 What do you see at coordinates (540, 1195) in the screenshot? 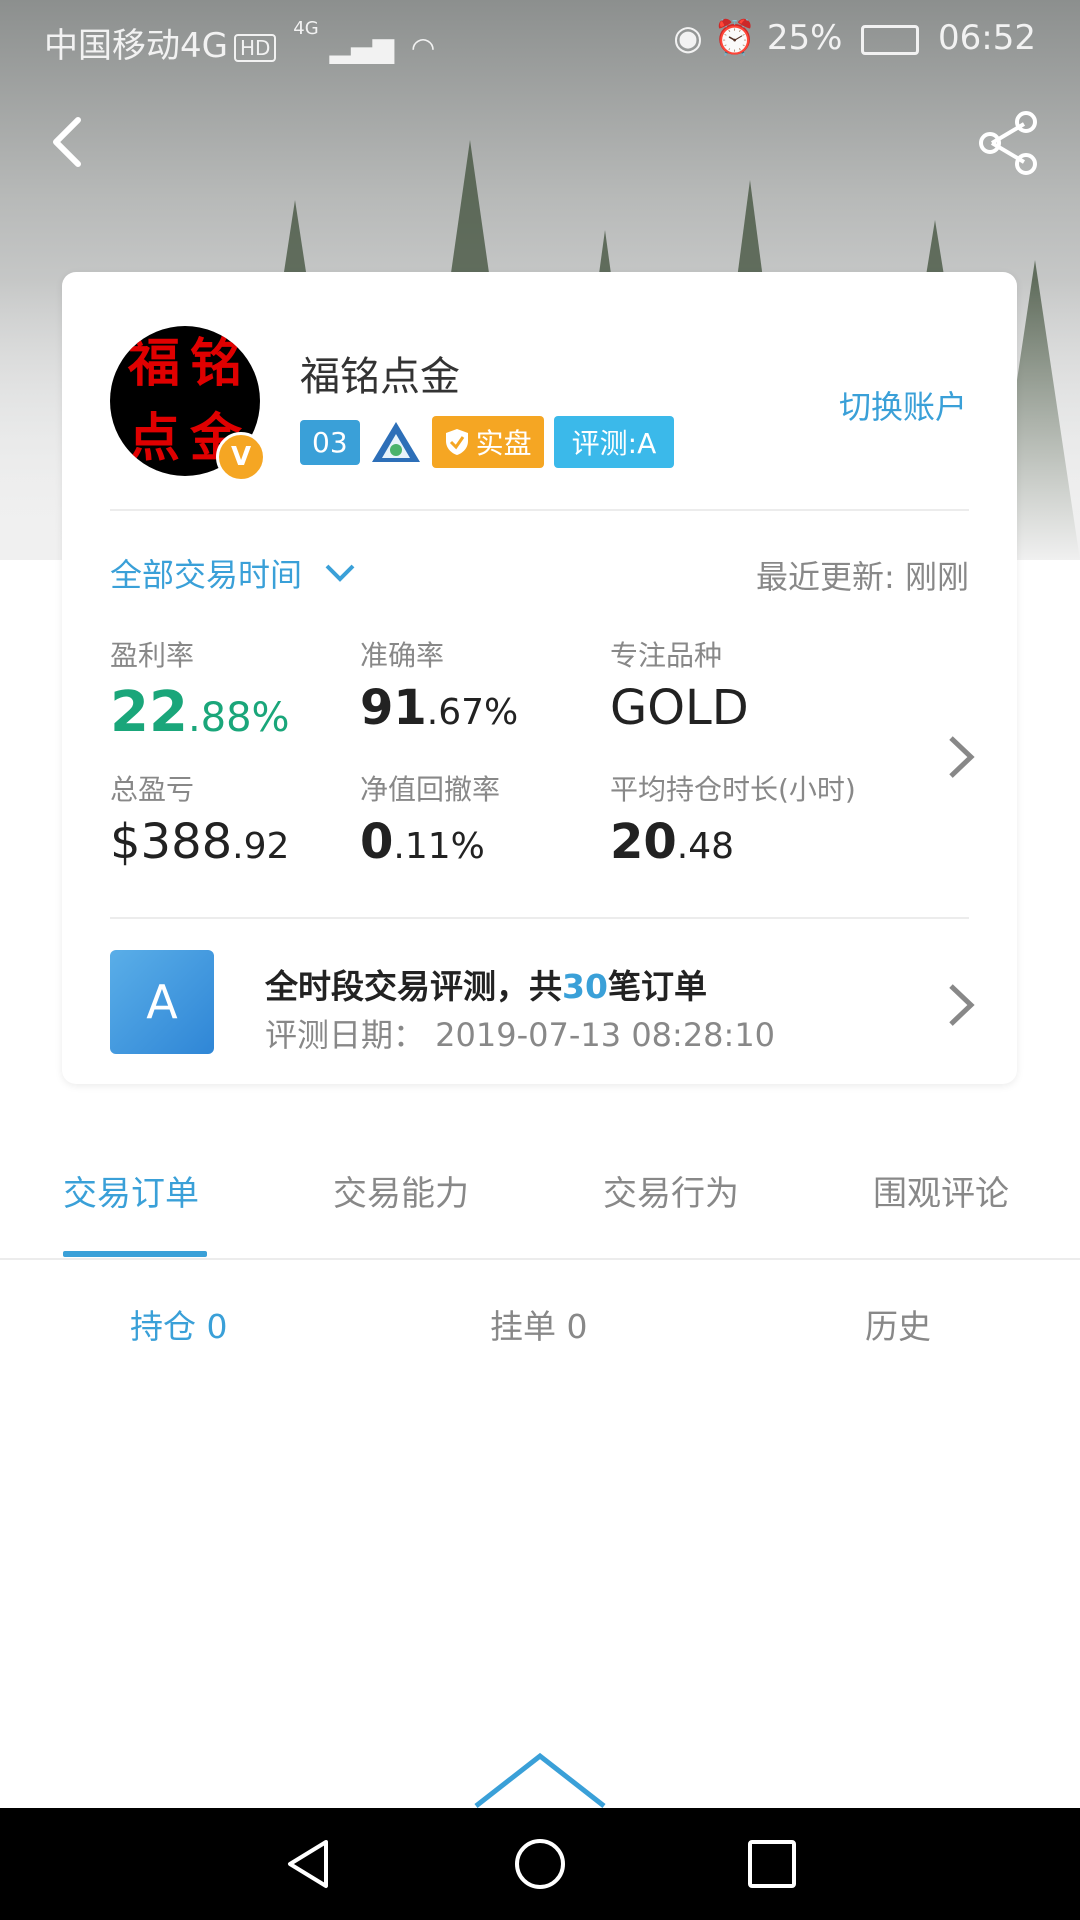
I see `main-tabs: 交易订单 交易能力 交易行为 围观评论` at bounding box center [540, 1195].